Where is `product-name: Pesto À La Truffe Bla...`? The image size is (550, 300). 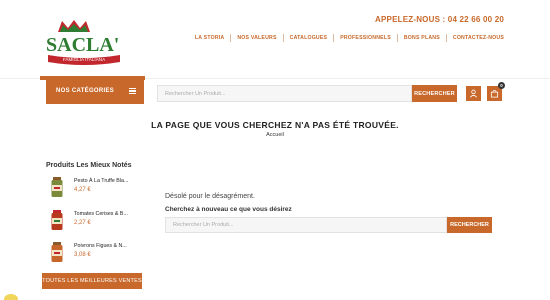
product-name: Pesto À La Truffe Bla... is located at coordinates (101, 181).